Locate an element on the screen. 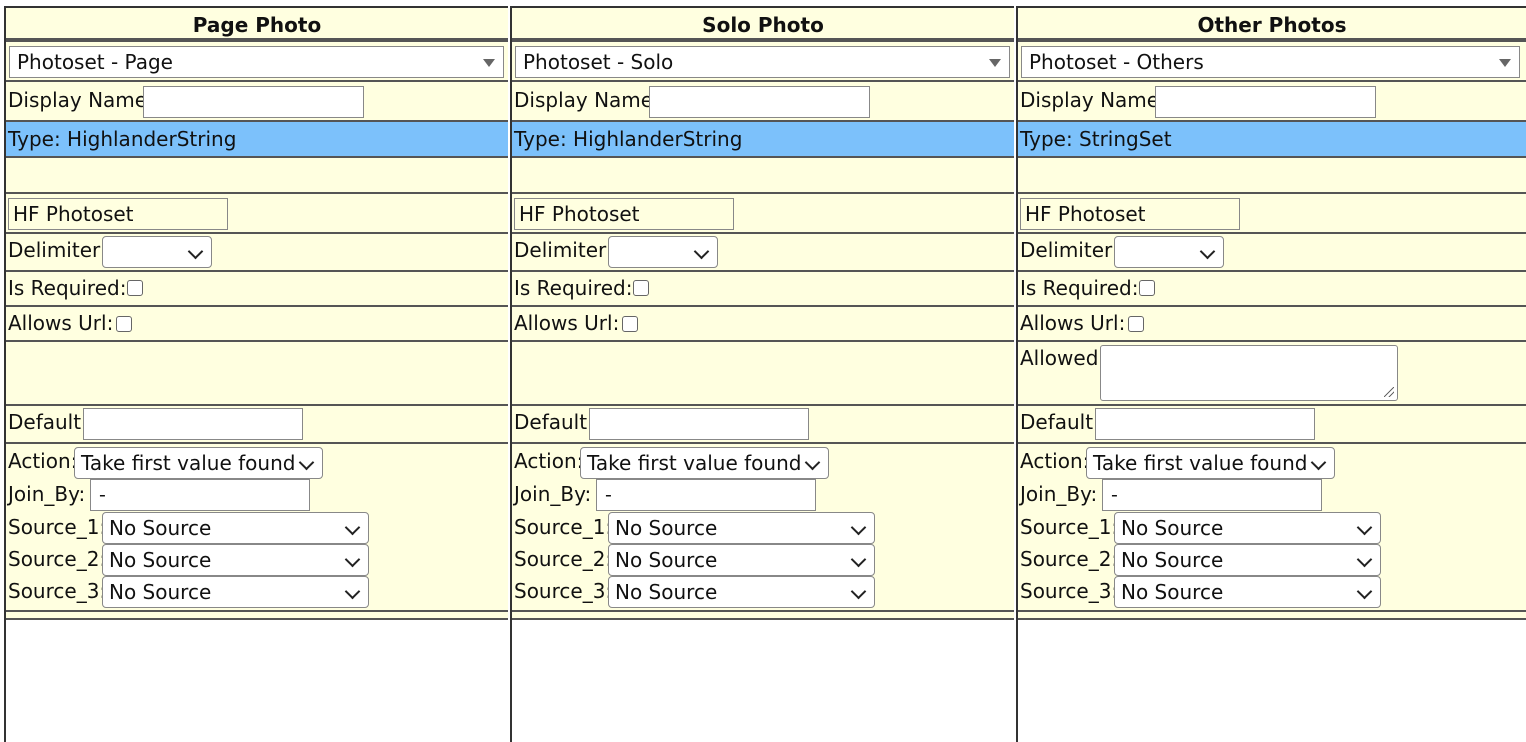 The height and width of the screenshot is (742, 1526). photoset-select: Photoset - Solo is located at coordinates (762, 62).